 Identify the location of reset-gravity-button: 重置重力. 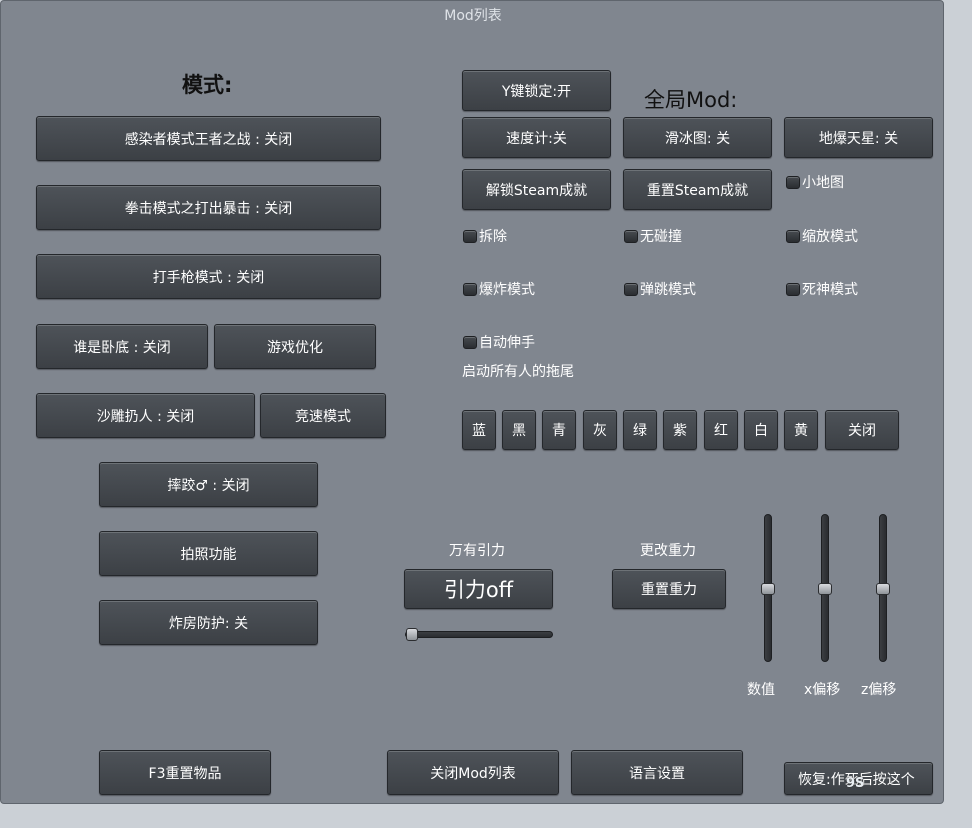
(669, 589).